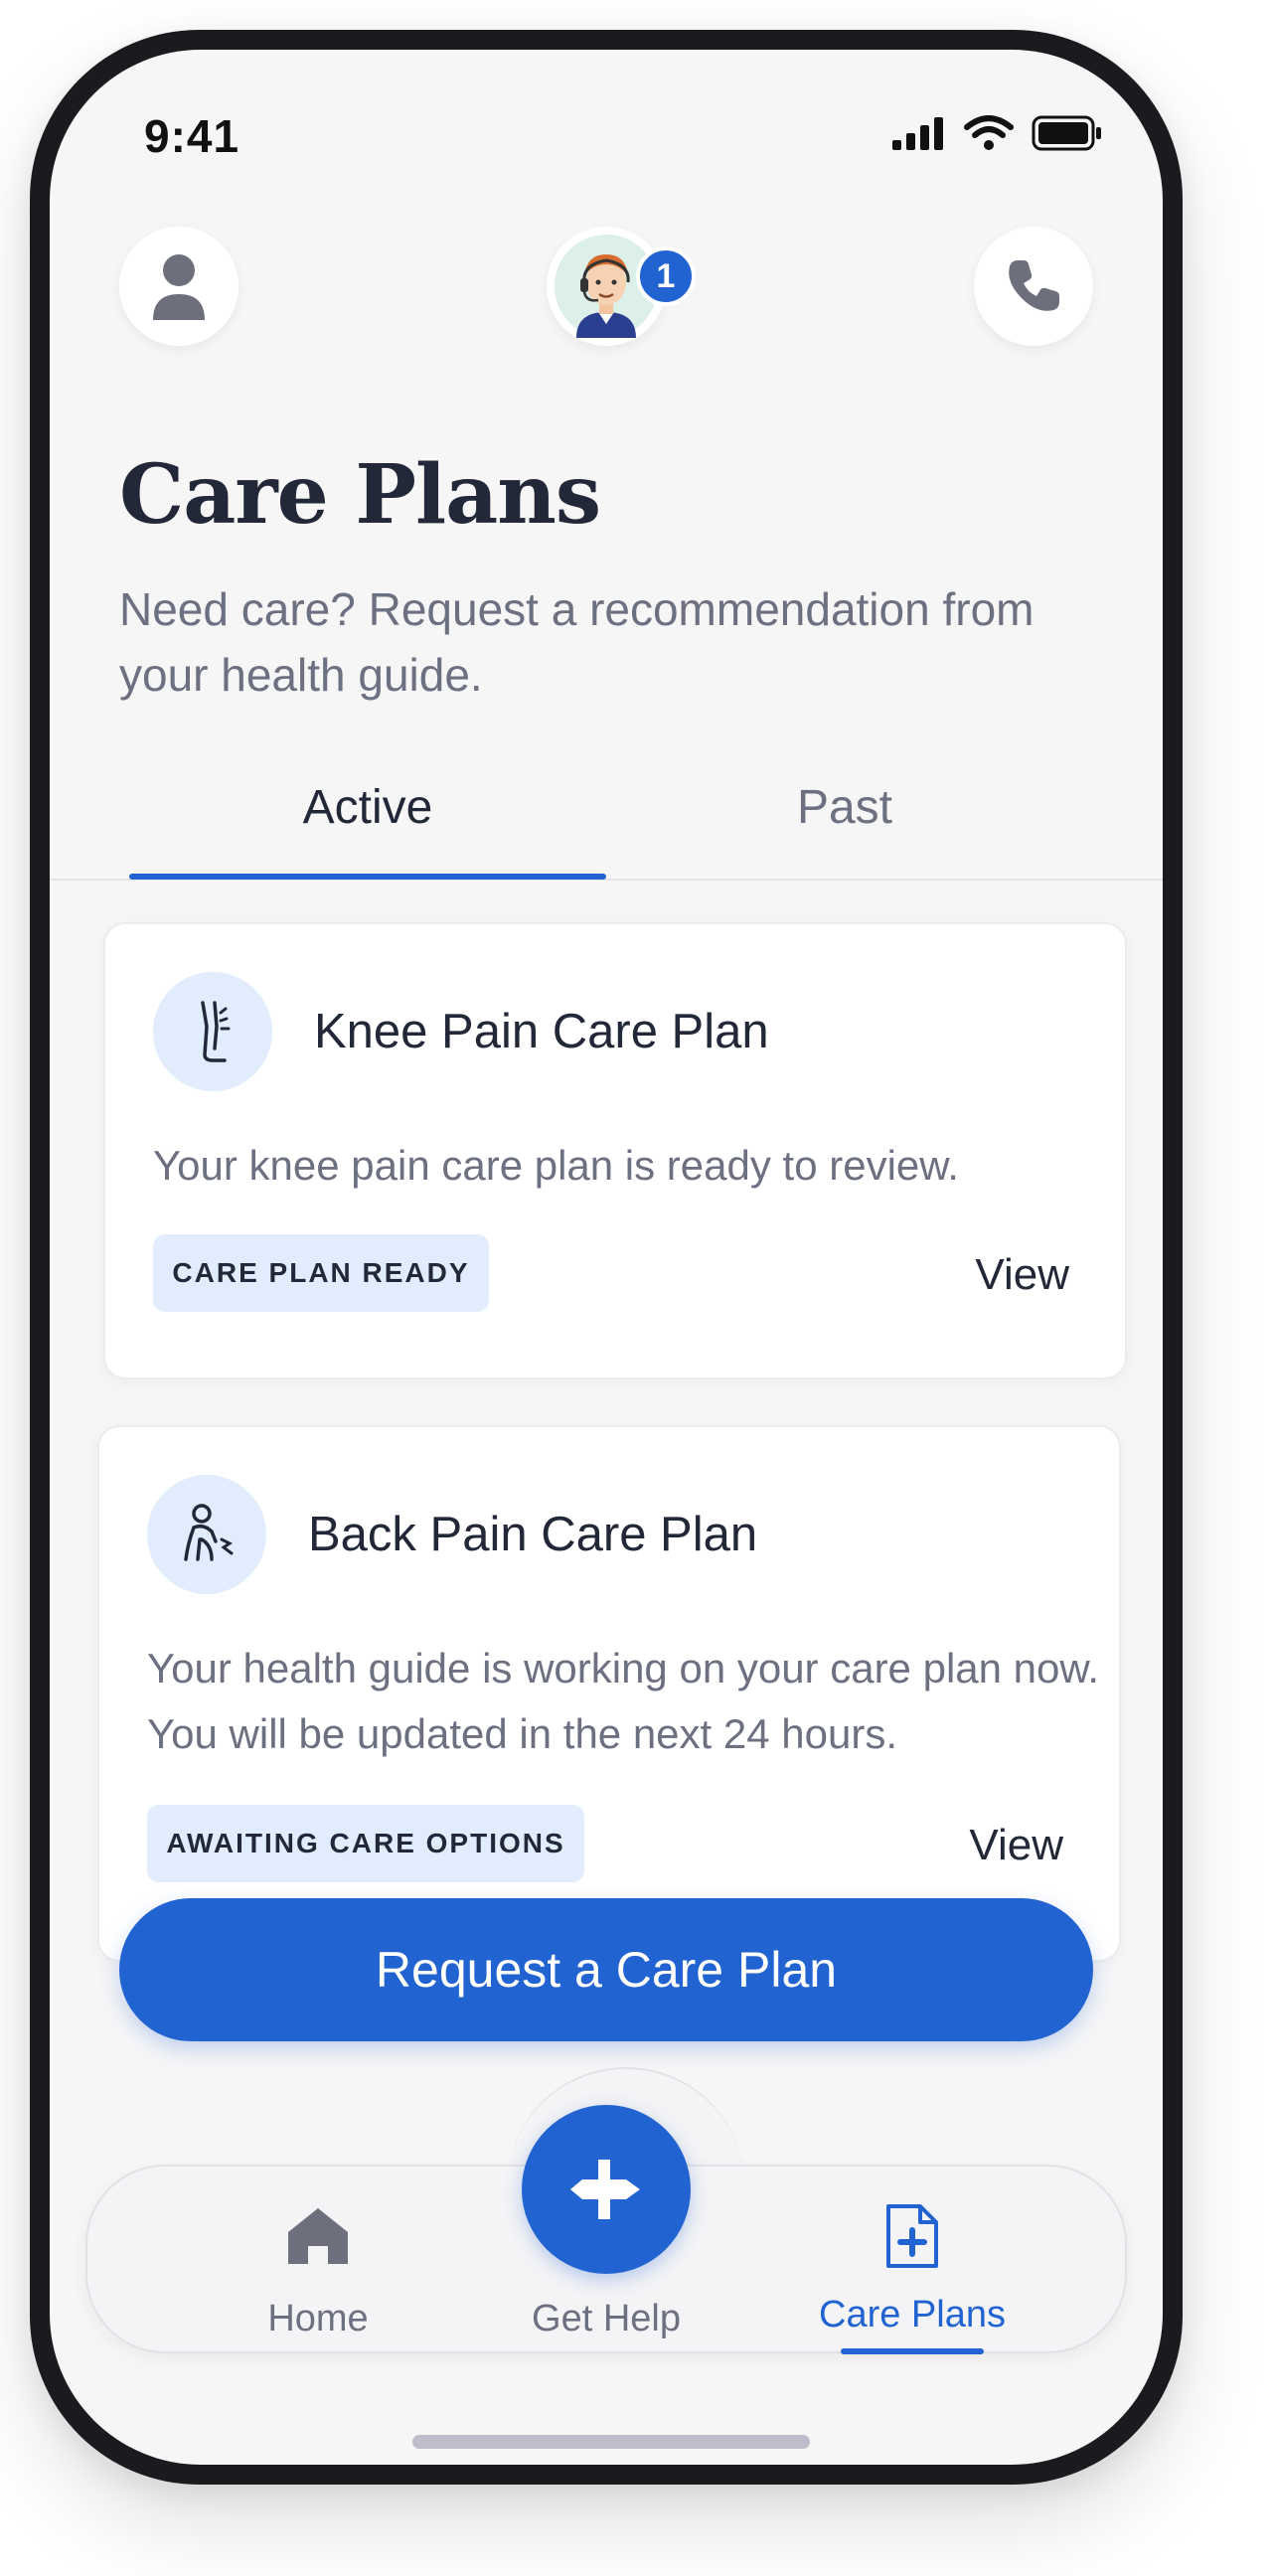 This screenshot has height=2576, width=1273. I want to click on cellular-signal-icon, so click(917, 133).